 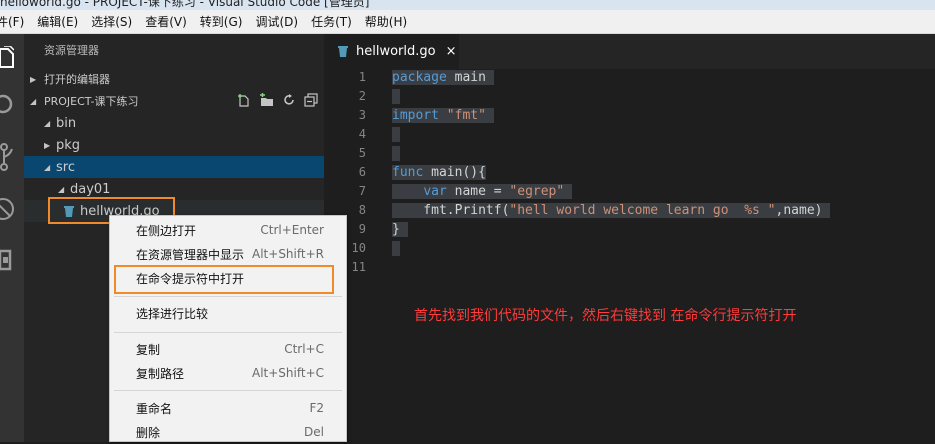 What do you see at coordinates (287, 373) in the screenshot?
I see `menu-item-shortcut: Alt+Shift+C` at bounding box center [287, 373].